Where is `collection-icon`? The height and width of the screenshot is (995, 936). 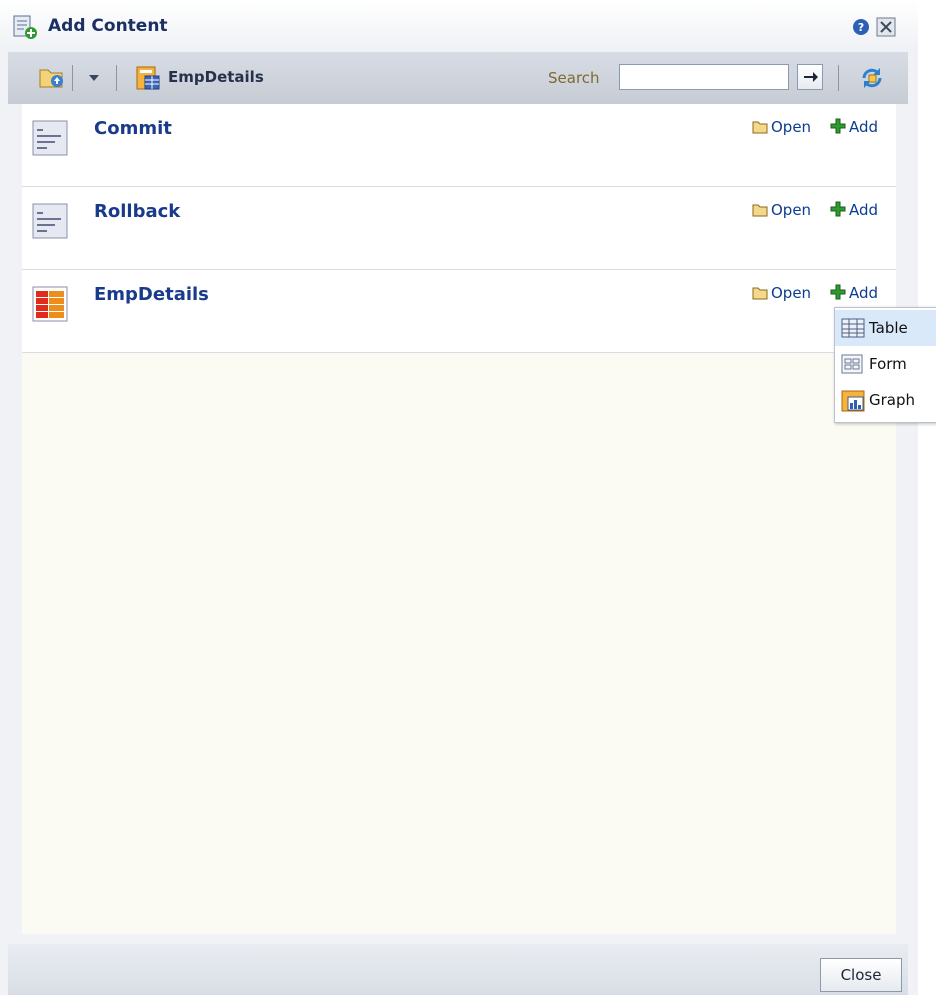 collection-icon is located at coordinates (50, 304).